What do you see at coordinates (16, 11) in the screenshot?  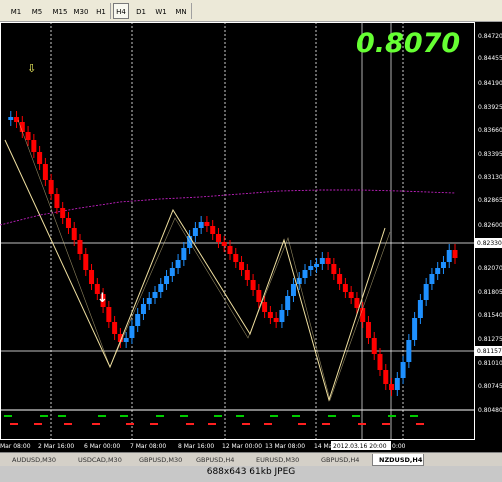 I see `timeframe-button-m1: M1` at bounding box center [16, 11].